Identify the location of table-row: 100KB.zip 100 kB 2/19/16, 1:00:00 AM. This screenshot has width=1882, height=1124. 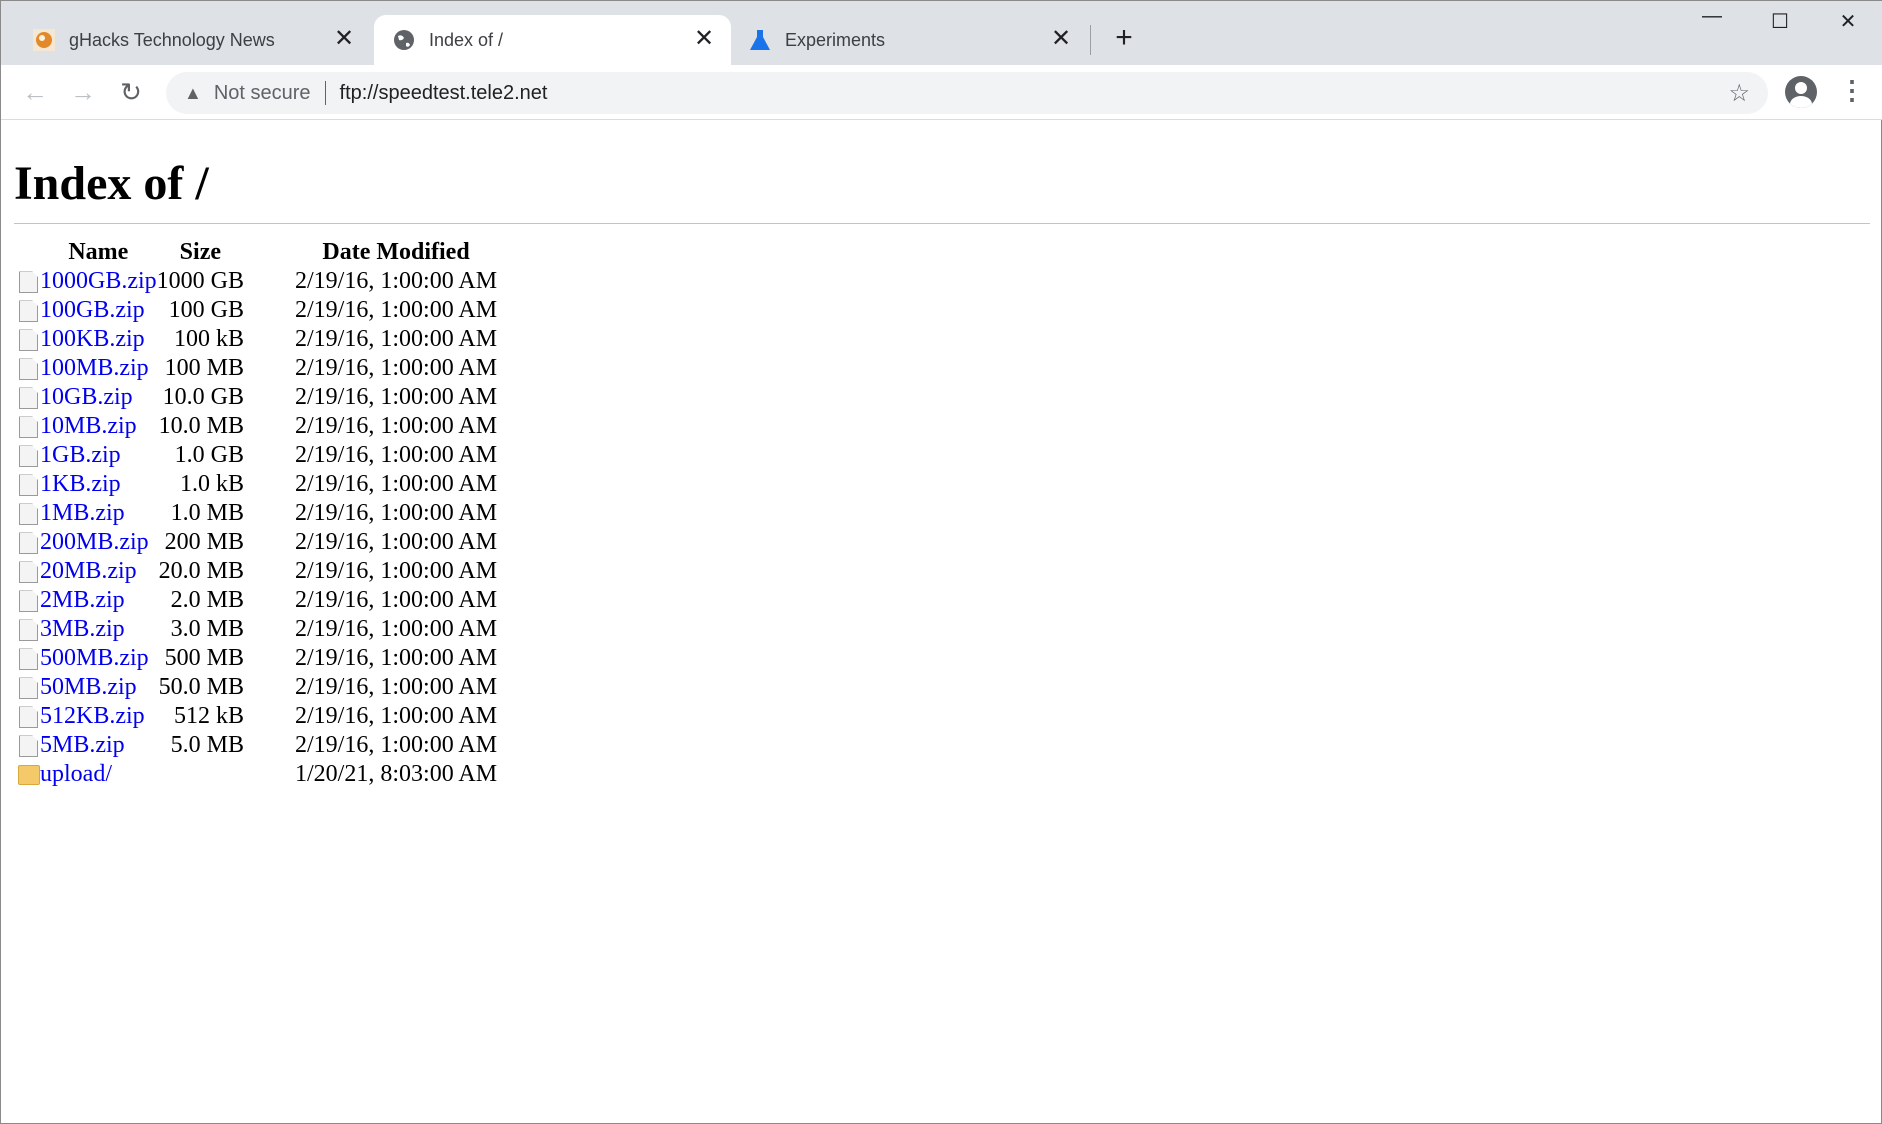
(255, 339).